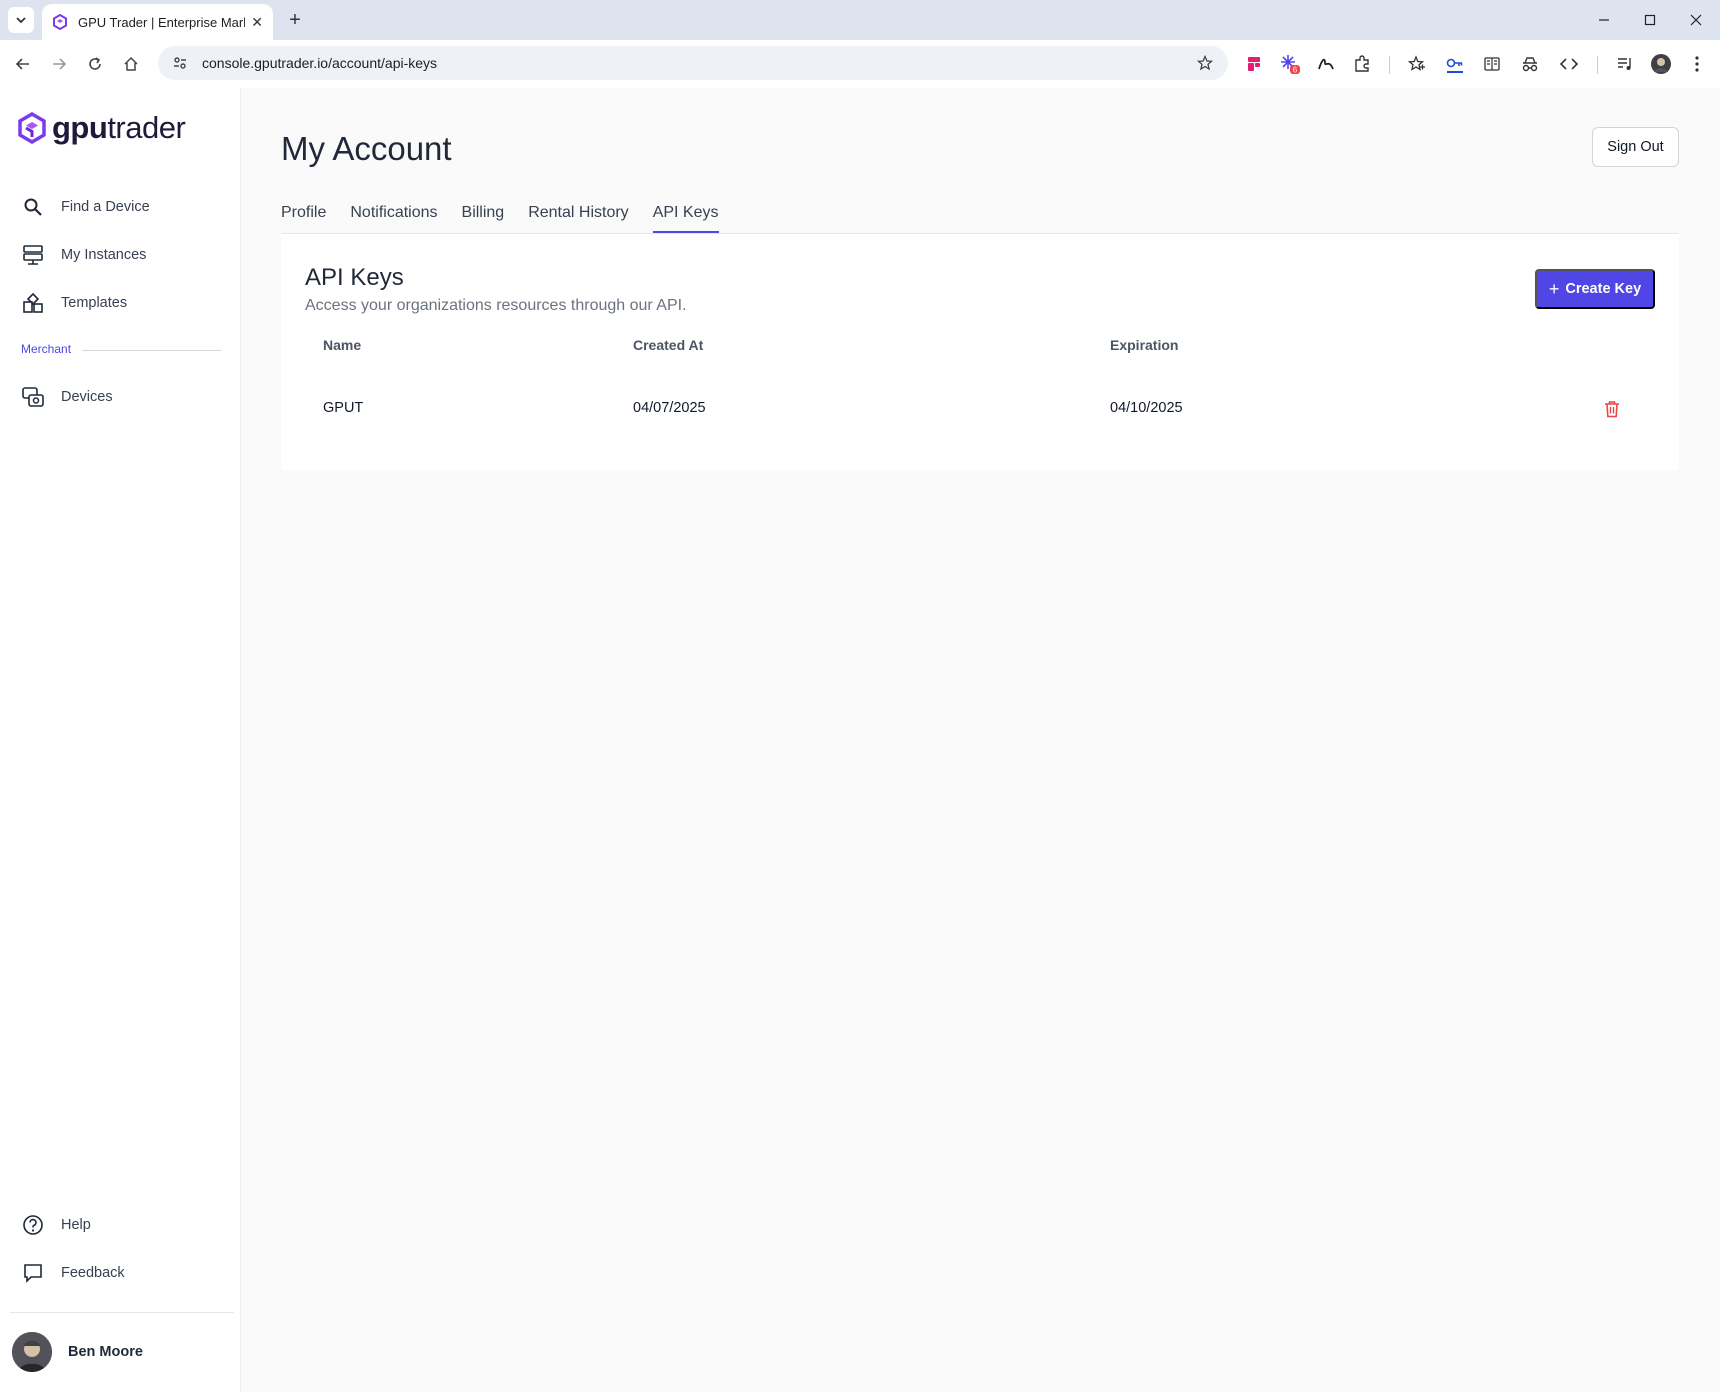 This screenshot has height=1392, width=1720. What do you see at coordinates (1362, 64) in the screenshot?
I see `extensions-puzzle-icon` at bounding box center [1362, 64].